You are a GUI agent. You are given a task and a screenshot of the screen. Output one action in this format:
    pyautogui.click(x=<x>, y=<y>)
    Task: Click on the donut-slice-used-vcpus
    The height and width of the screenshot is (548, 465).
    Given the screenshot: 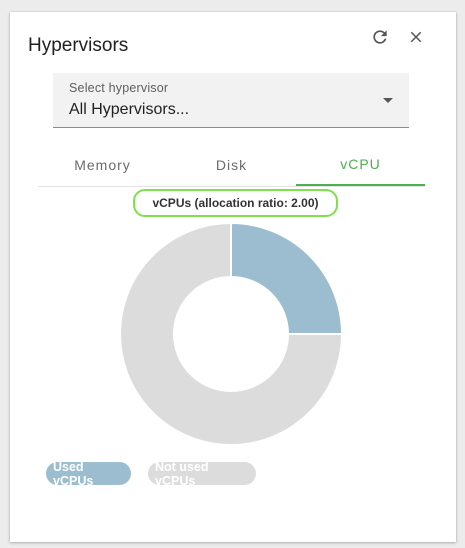 What is the action you would take?
    pyautogui.click(x=287, y=278)
    